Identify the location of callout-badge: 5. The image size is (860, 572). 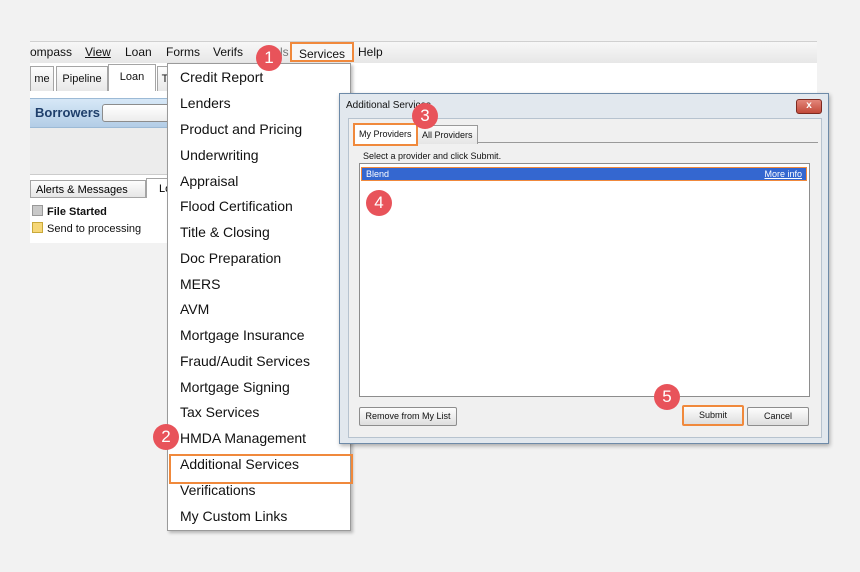
(667, 397).